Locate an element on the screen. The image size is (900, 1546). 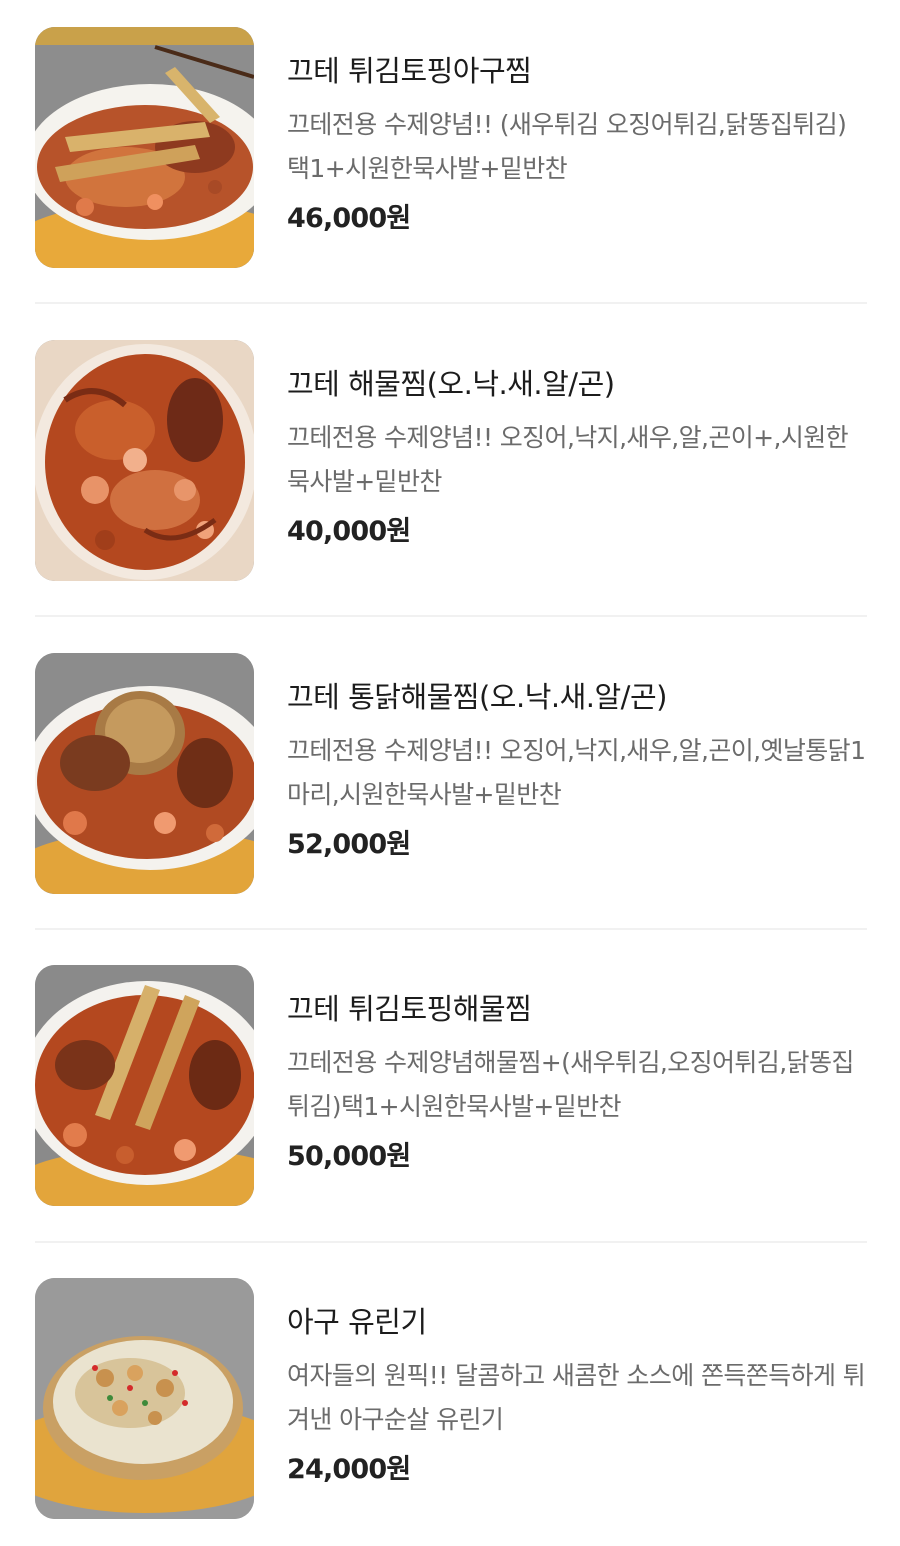
menu-item-price: 52,000원 is located at coordinates (349, 844).